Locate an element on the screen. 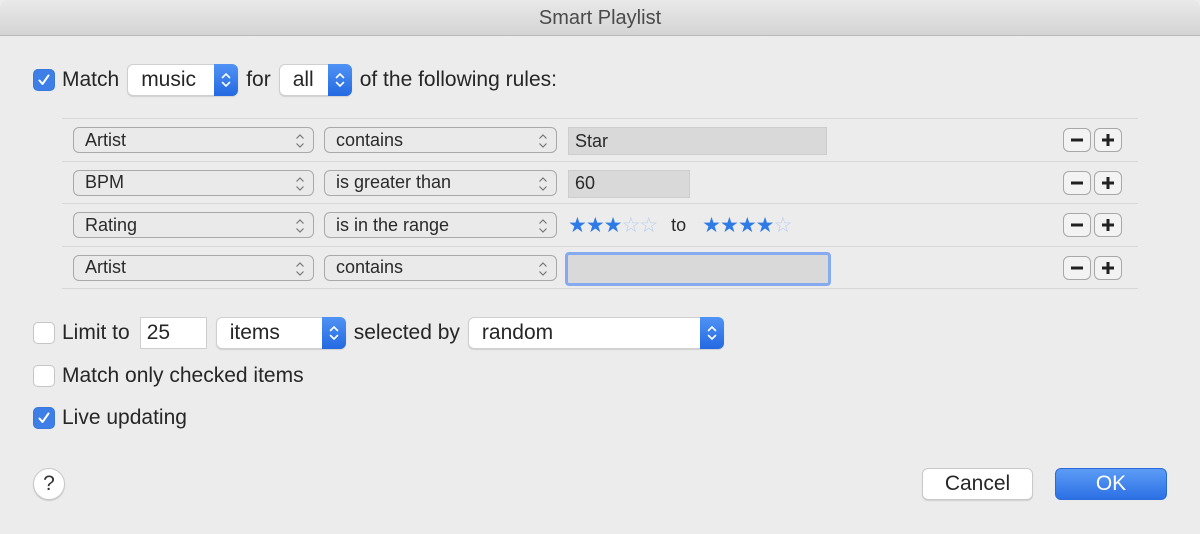 This screenshot has height=534, width=1200. match-checkbox is located at coordinates (44, 80).